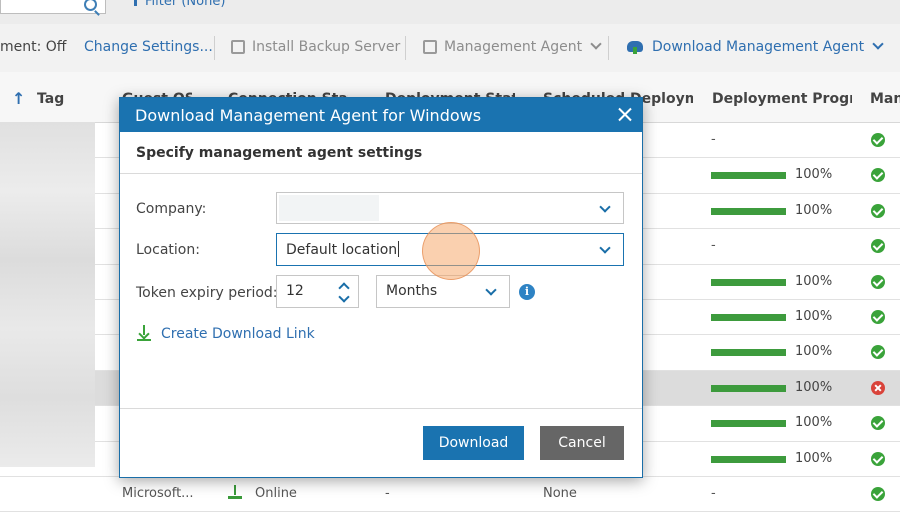 This screenshot has height=512, width=900. I want to click on status-text: ment: Off, so click(33, 47).